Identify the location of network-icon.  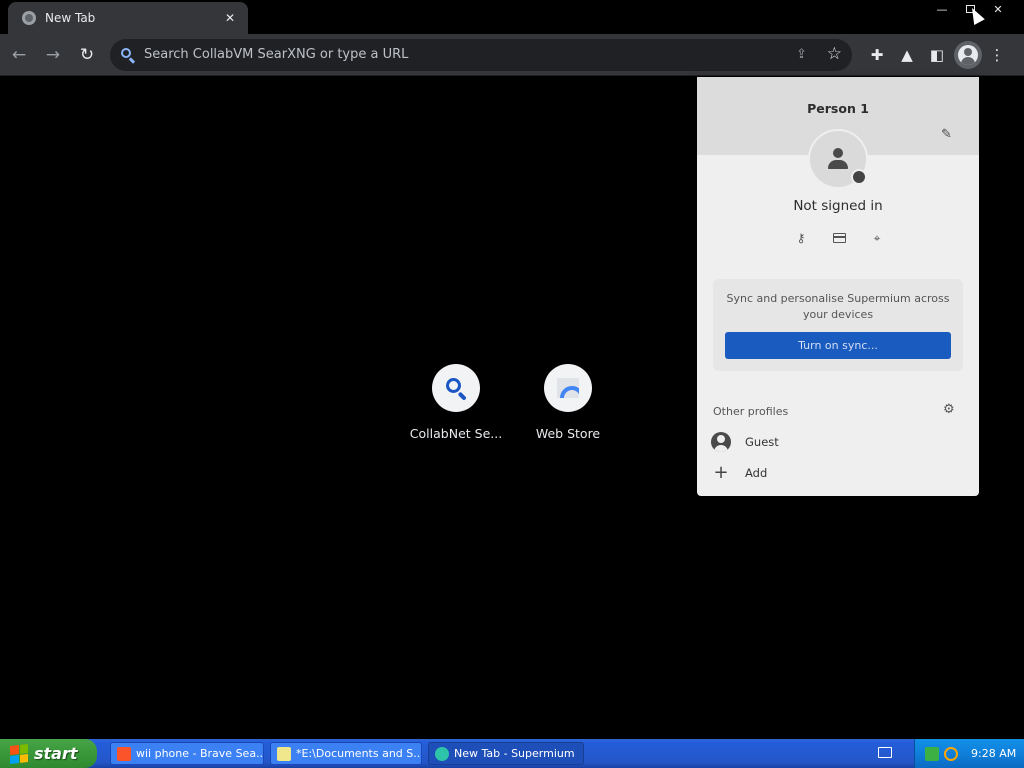
(932, 753).